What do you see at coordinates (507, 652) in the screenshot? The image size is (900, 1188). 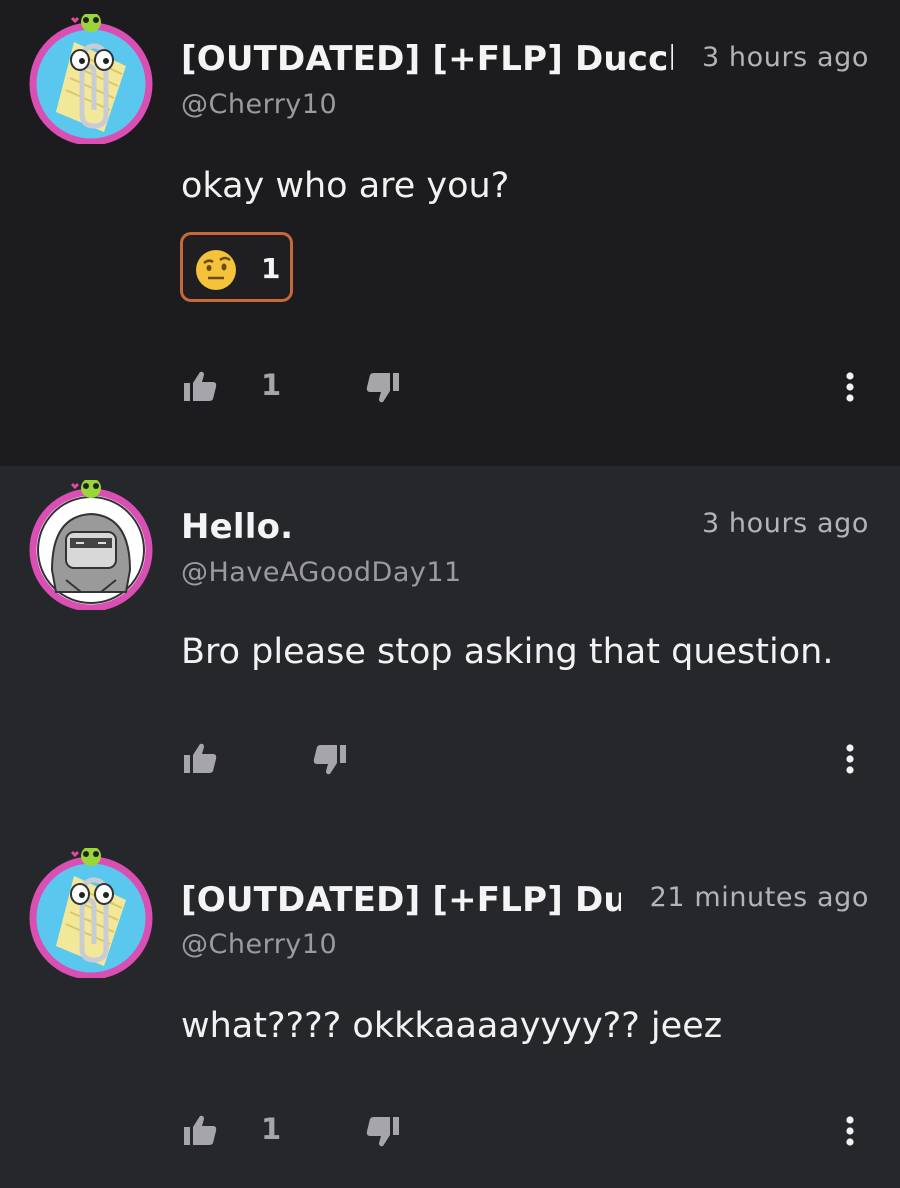 I see `comment-text: Bro please stop asking that question.` at bounding box center [507, 652].